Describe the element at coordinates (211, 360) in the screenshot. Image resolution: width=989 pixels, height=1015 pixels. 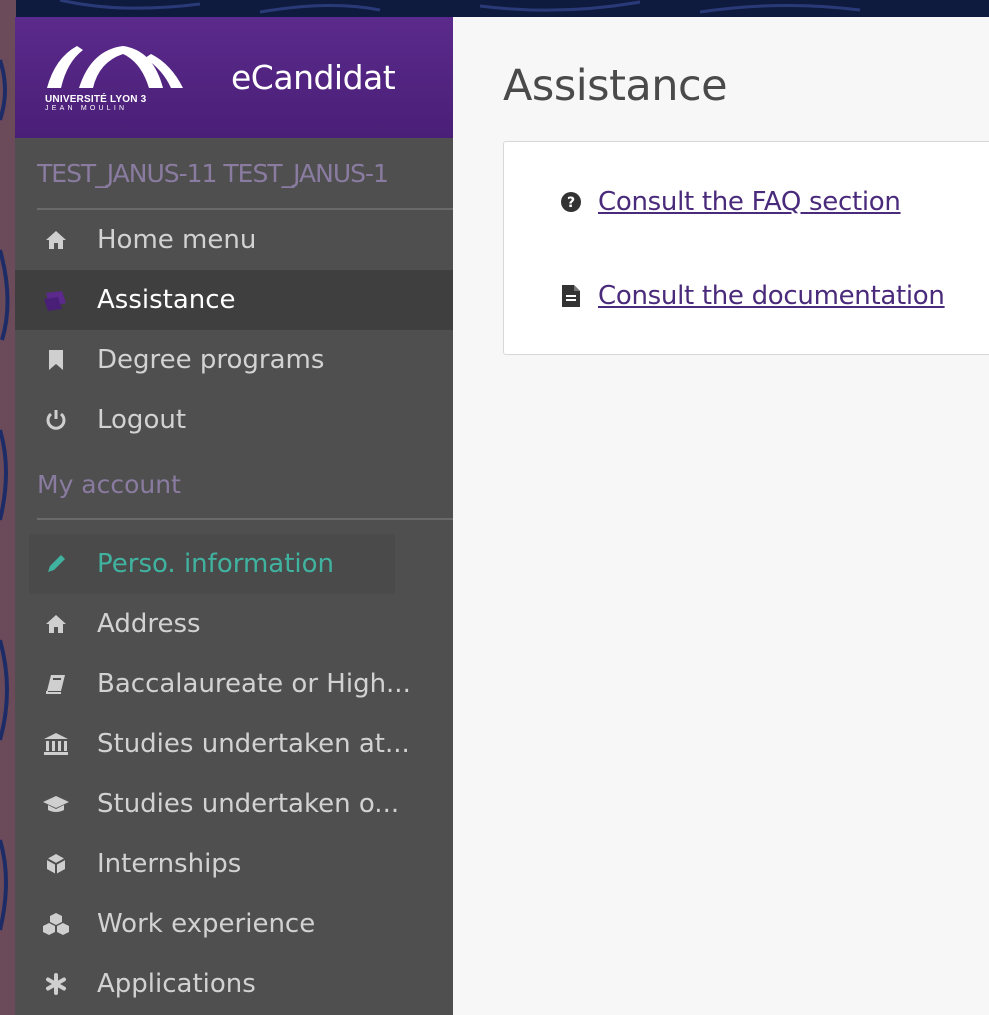
I see `nav-item-label: Degree programs` at that location.